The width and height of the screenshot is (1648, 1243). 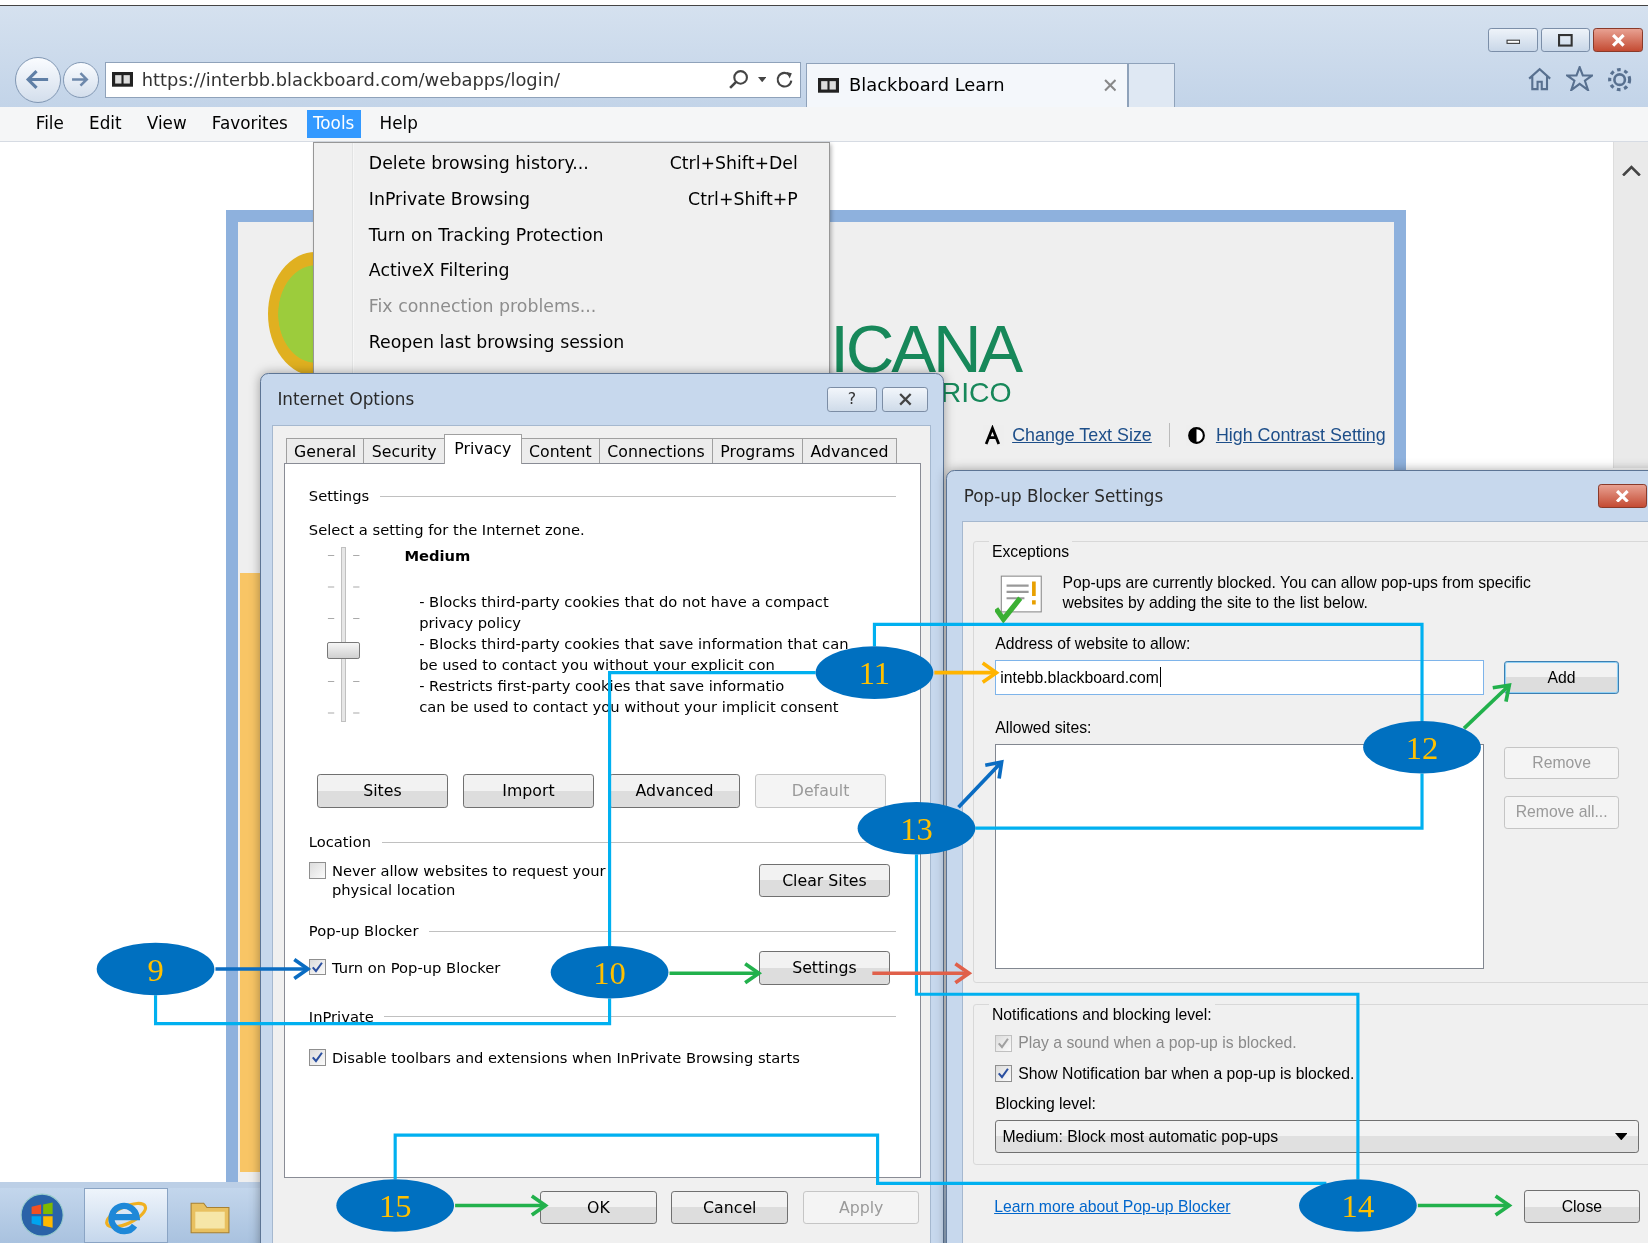 What do you see at coordinates (560, 451) in the screenshot?
I see `tab: Content` at bounding box center [560, 451].